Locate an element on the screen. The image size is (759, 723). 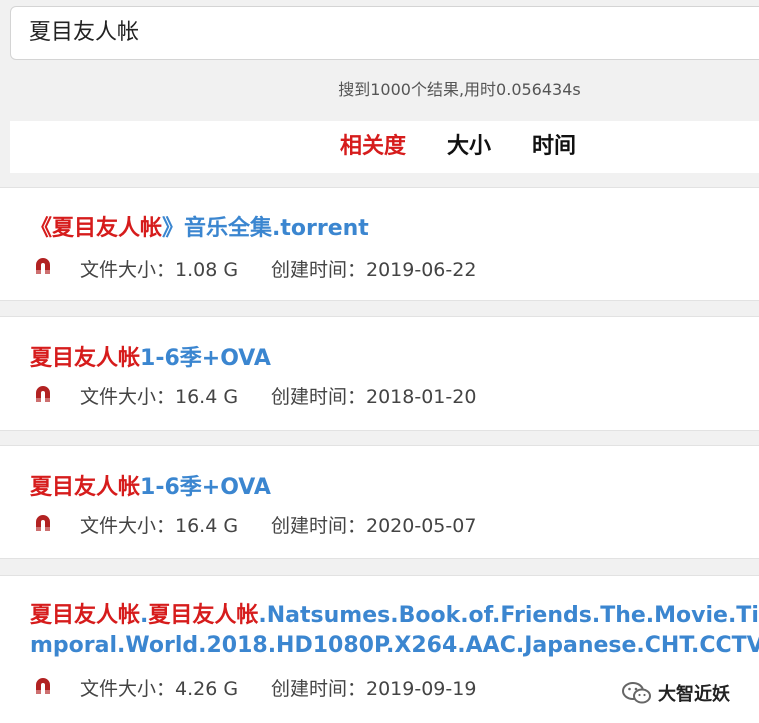
created-date: 创建时间：2019-06-22 is located at coordinates (374, 270).